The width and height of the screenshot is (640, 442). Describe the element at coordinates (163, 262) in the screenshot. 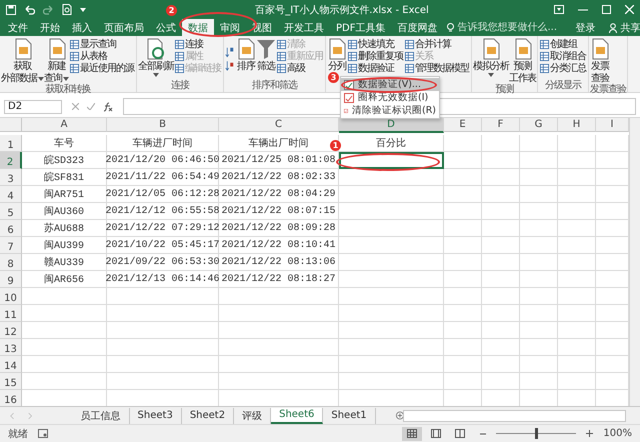

I see `table-cell: 2021/09/22 06:53:30` at that location.